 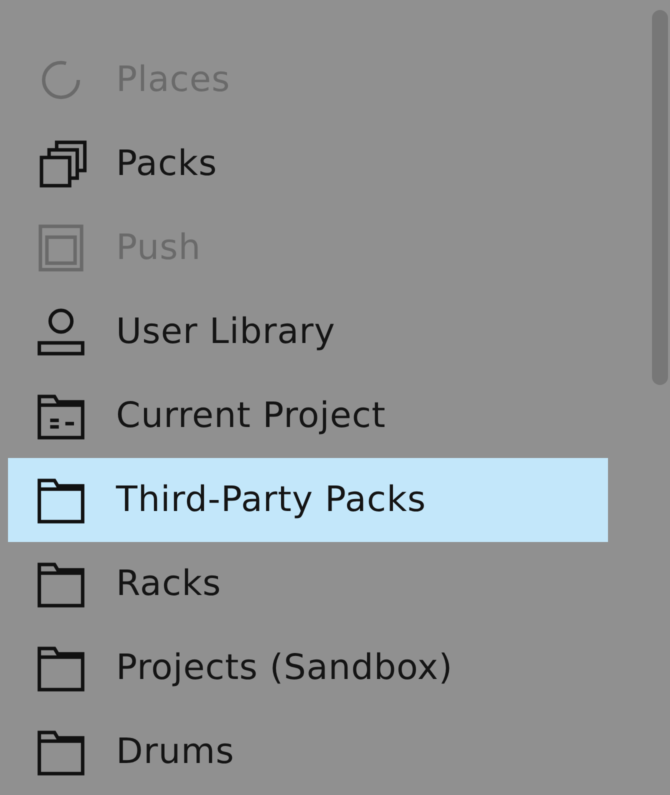 What do you see at coordinates (169, 584) in the screenshot?
I see `sidebar-item: Racks` at bounding box center [169, 584].